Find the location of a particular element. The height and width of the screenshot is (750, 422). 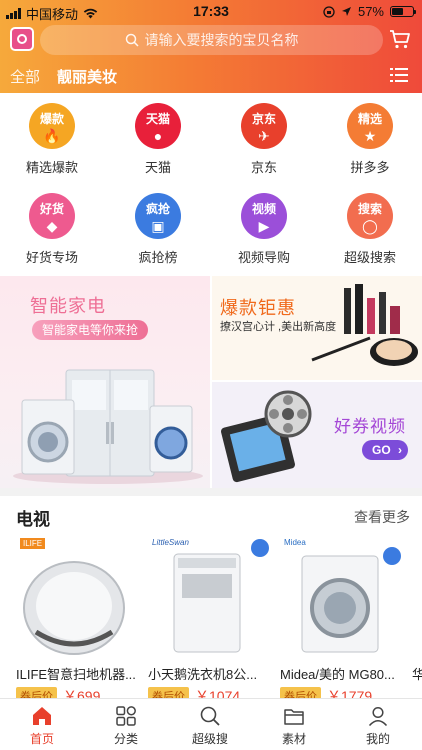

banner-title: 智能家电 is located at coordinates (68, 306).